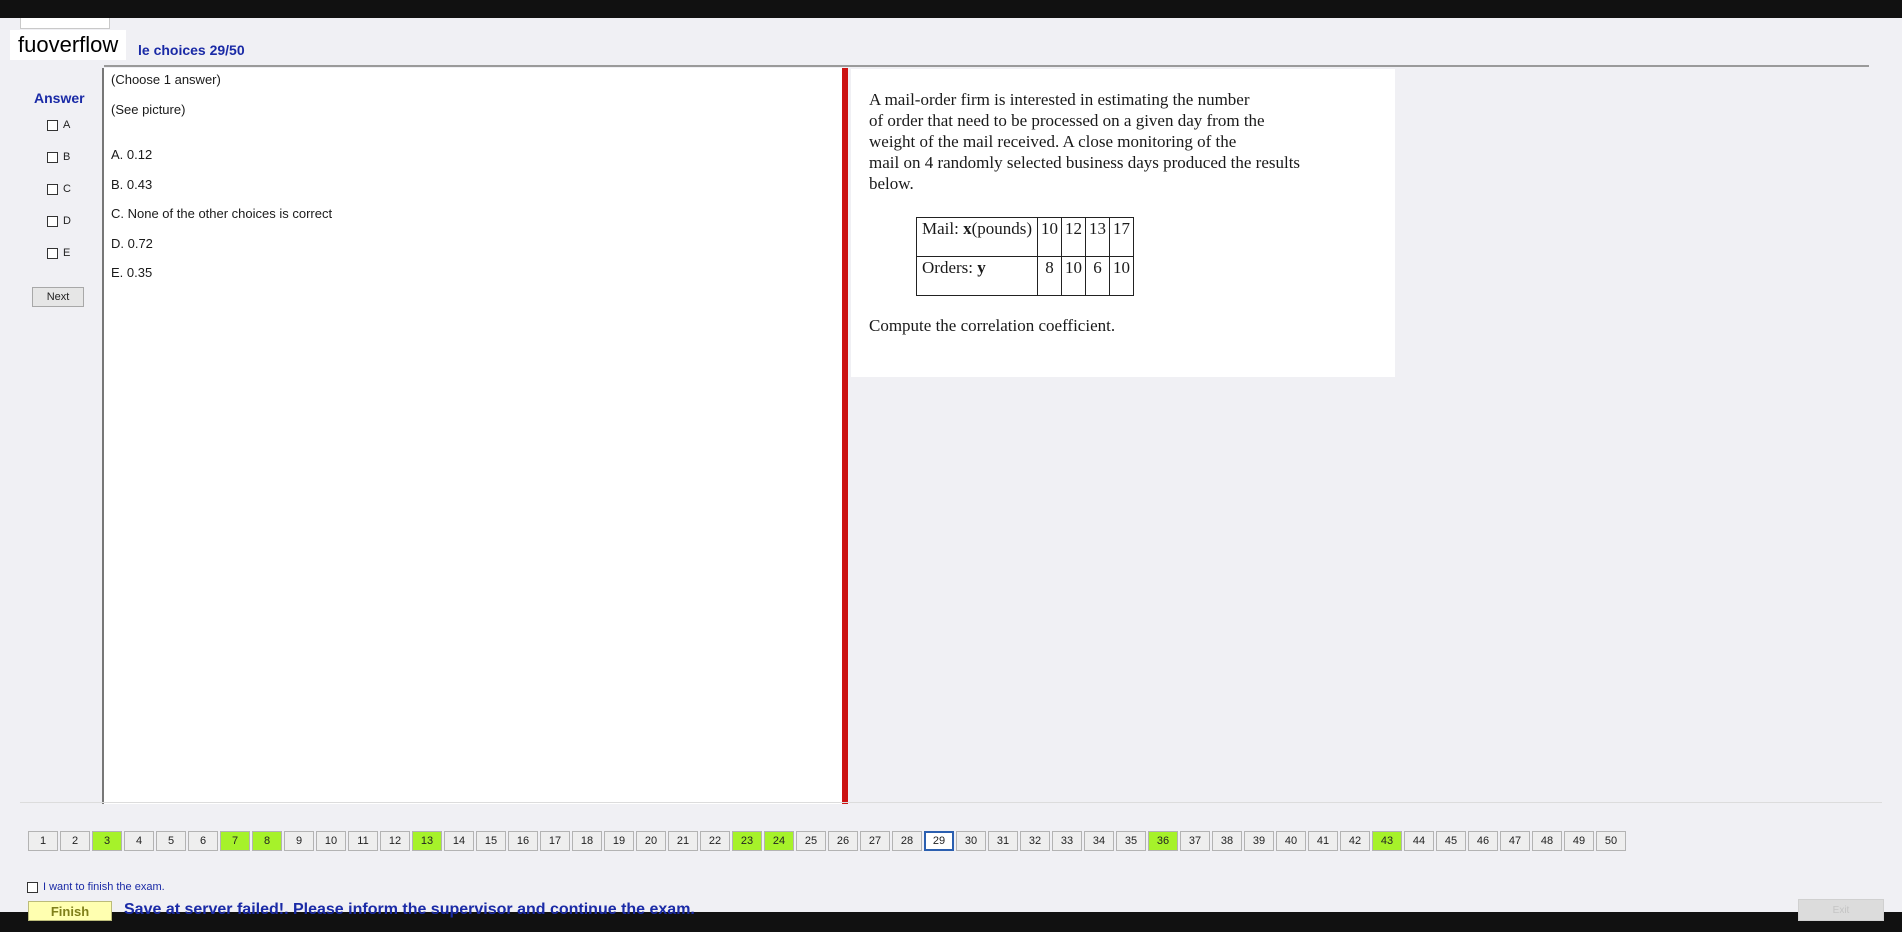 This screenshot has width=1902, height=932. I want to click on page-button-30: 30, so click(971, 841).